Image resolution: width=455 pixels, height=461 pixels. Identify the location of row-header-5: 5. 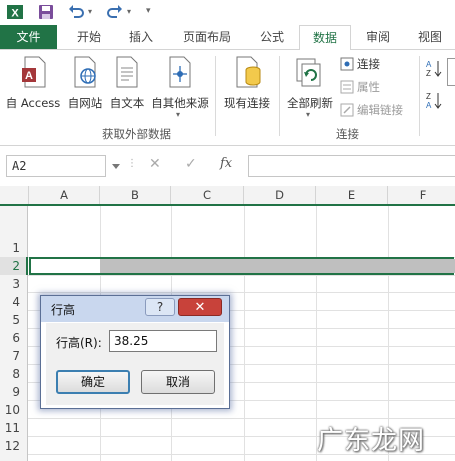
(14, 320).